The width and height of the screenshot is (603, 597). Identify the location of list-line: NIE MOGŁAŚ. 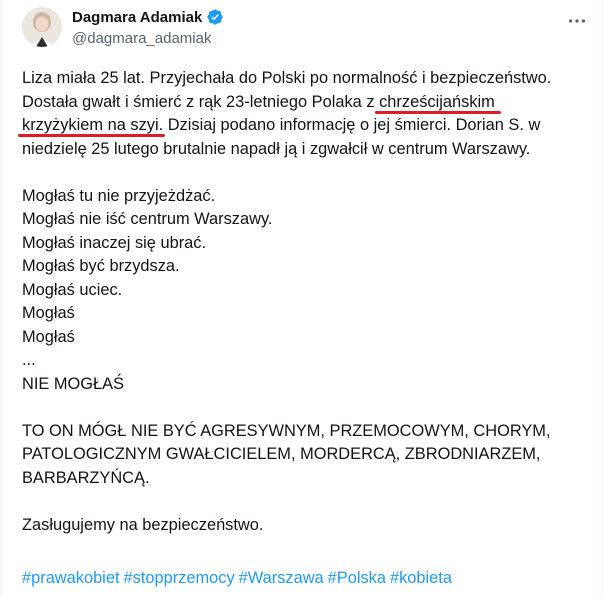
(73, 383).